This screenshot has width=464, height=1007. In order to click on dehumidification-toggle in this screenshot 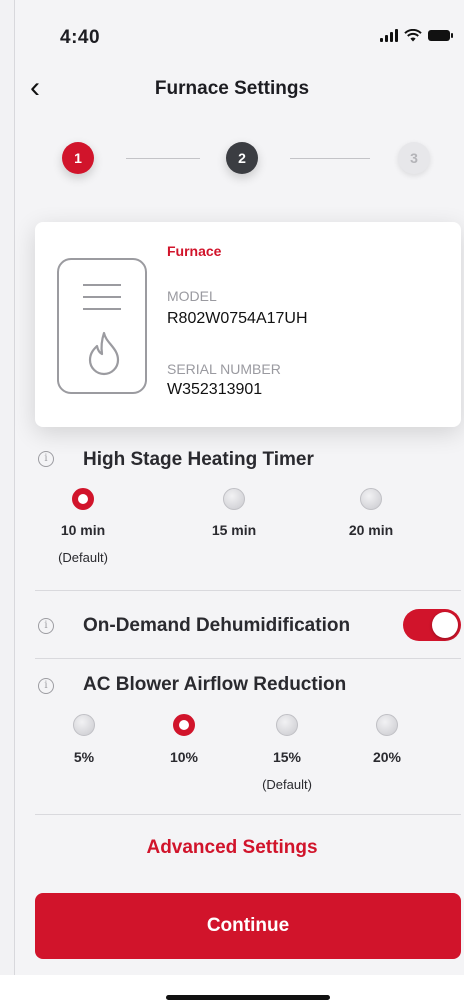, I will do `click(432, 625)`.